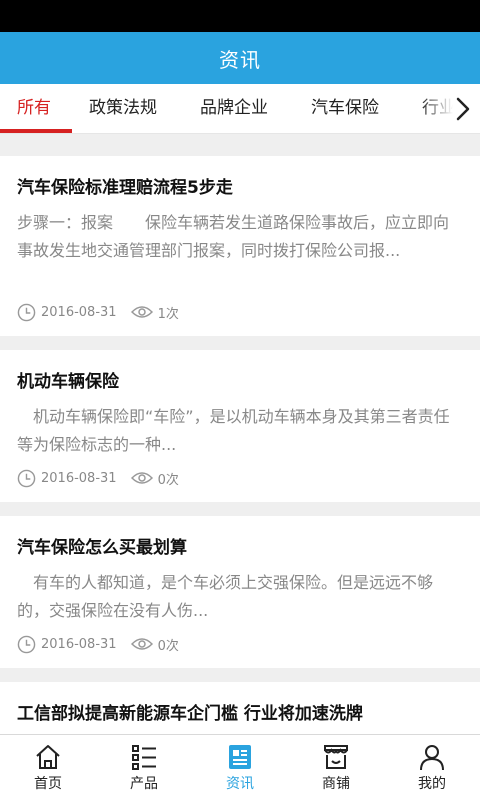 This screenshot has height=800, width=480. I want to click on article-card: 工信部拟提高新能源车企门槛 行业将加速洗牌, so click(240, 712).